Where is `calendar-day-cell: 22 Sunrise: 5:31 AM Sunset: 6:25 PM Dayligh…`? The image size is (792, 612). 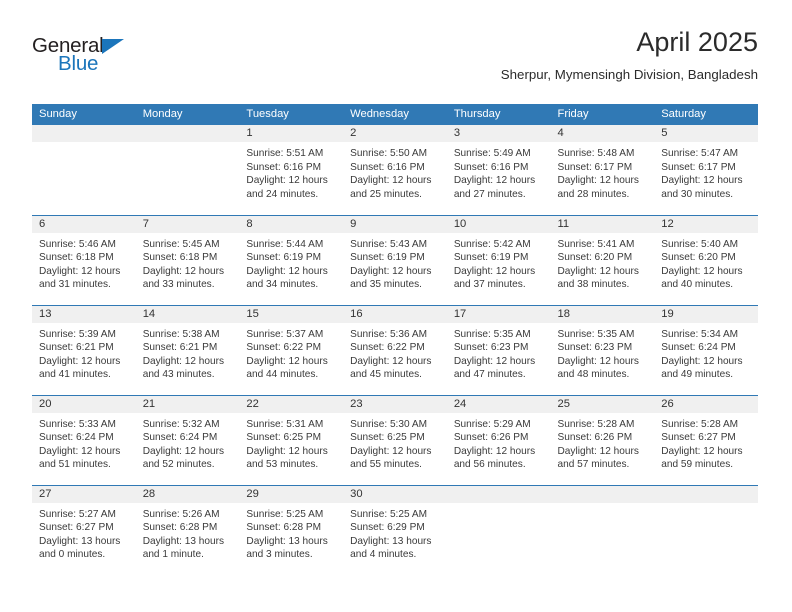
calendar-day-cell: 22 Sunrise: 5:31 AM Sunset: 6:25 PM Dayligh… is located at coordinates (291, 439).